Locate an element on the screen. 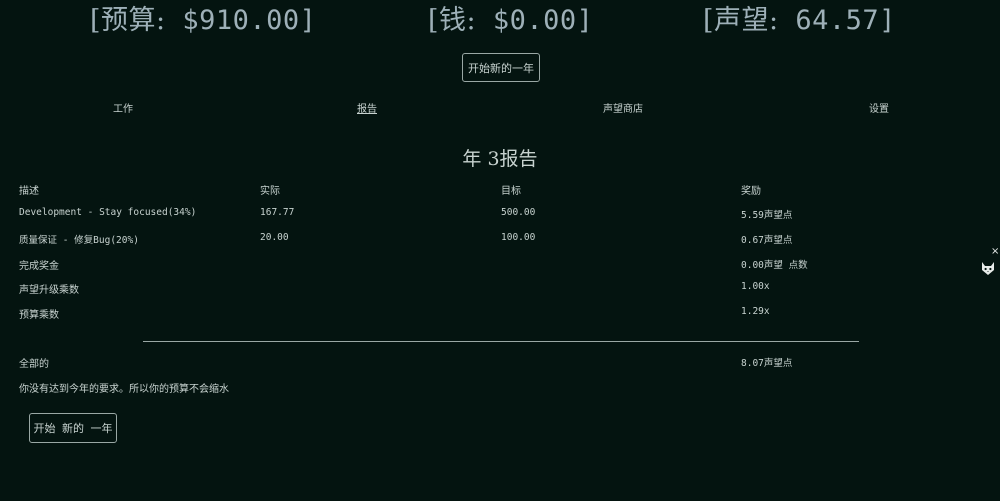  start-new-year-top-button: 开始新的一年 is located at coordinates (501, 67).